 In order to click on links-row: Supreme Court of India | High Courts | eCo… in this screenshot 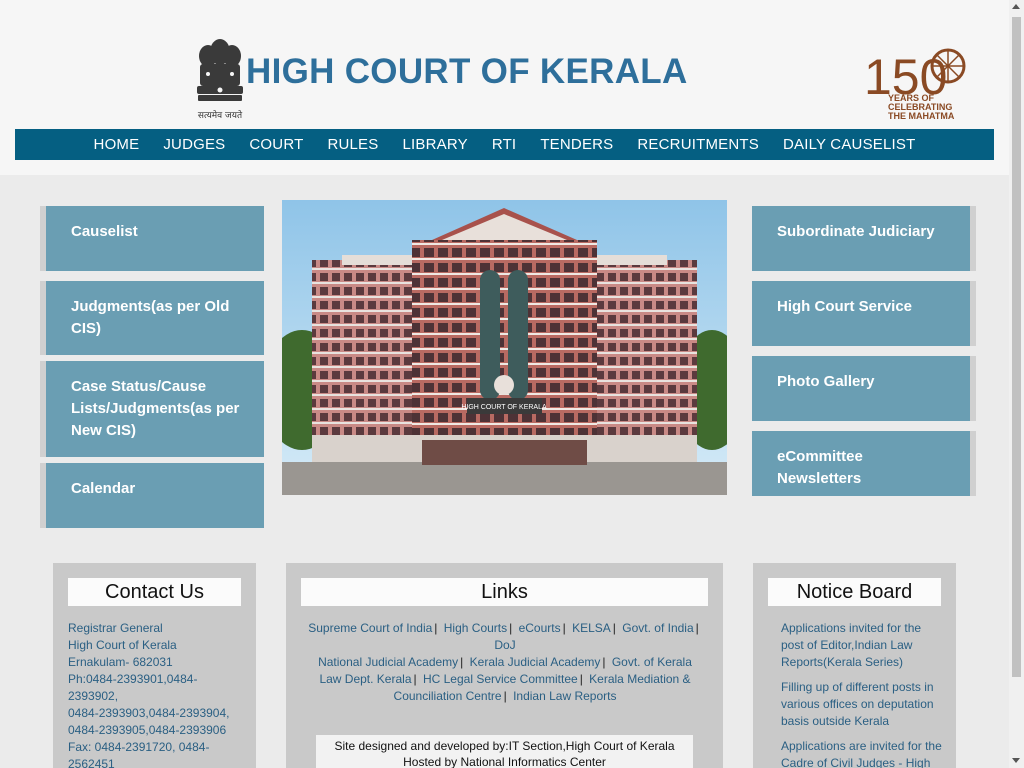, I will do `click(503, 636)`.